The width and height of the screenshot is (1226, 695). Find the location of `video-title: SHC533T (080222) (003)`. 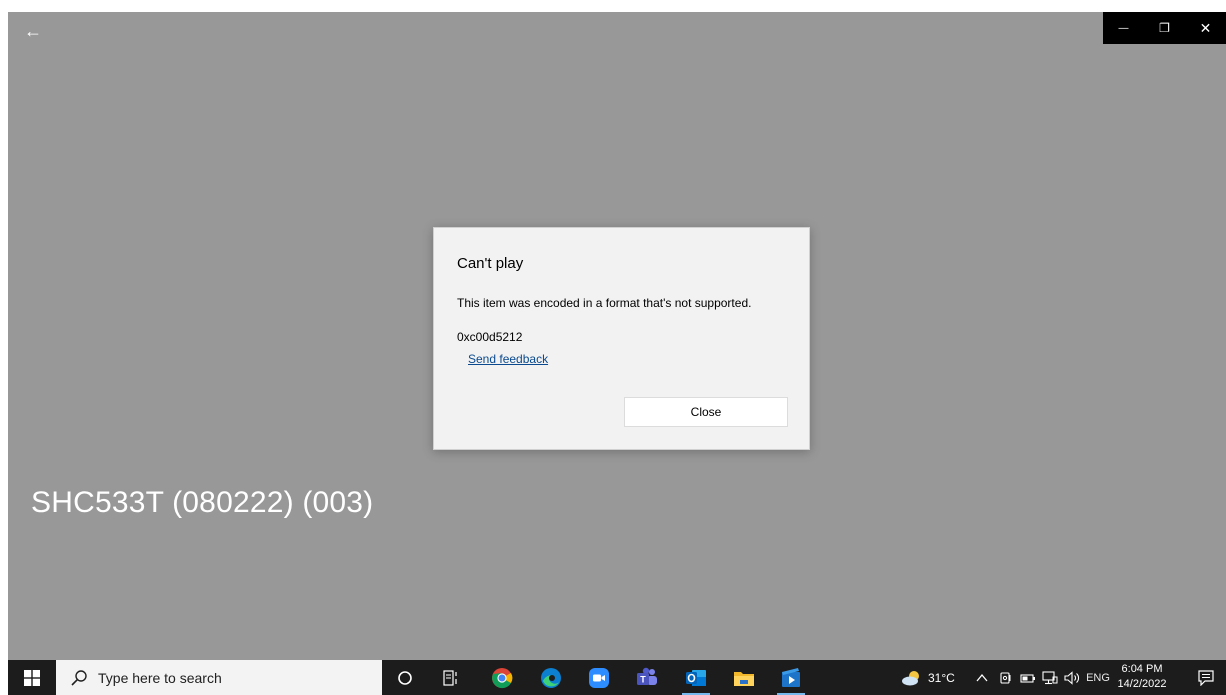

video-title: SHC533T (080222) (003) is located at coordinates (202, 502).